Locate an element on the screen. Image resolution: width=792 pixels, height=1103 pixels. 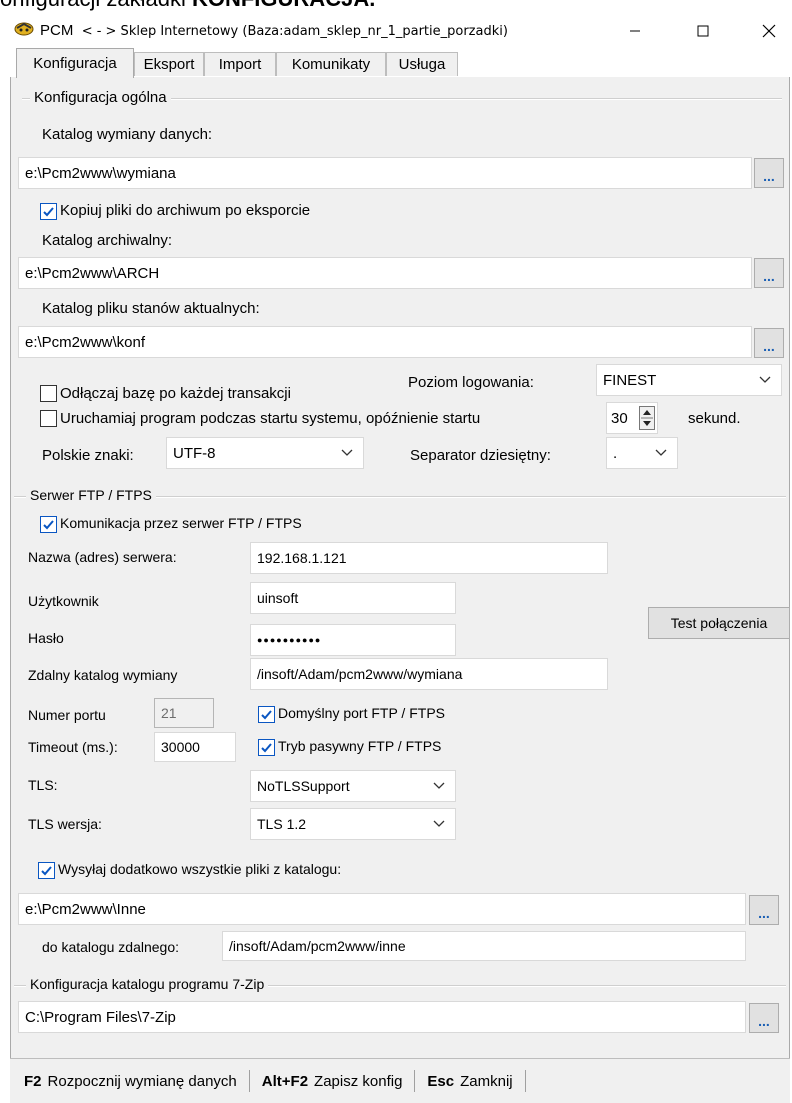
to-remote-field: /insoft/Adam/pcm2www/inne is located at coordinates (484, 946).